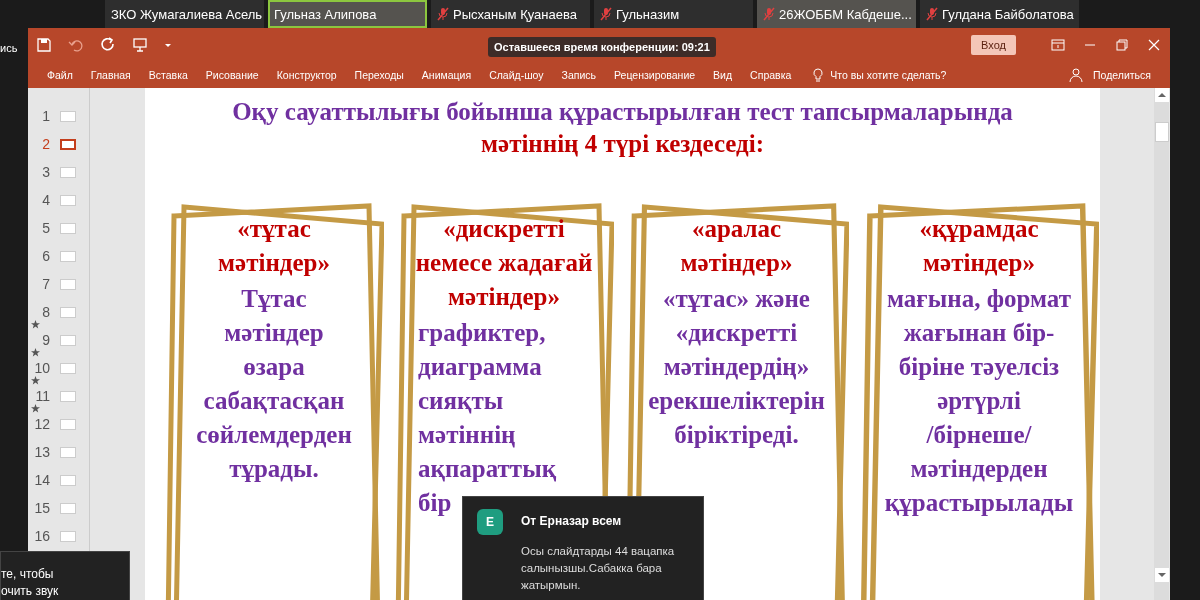  Describe the element at coordinates (736, 246) in the screenshot. I see `card-heading: «аралас мәтіндер»` at that location.